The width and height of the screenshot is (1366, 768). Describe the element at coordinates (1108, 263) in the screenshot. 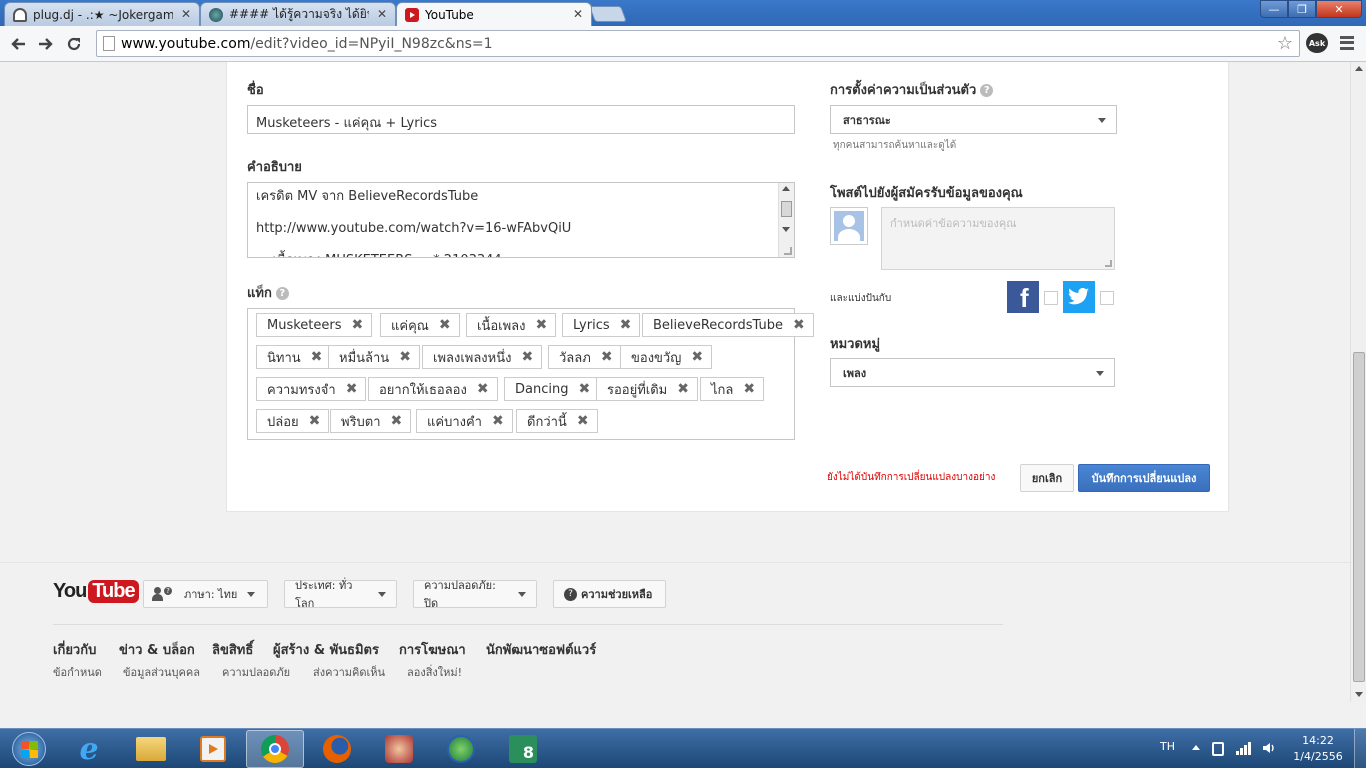

I see `resize-grip-icon` at that location.